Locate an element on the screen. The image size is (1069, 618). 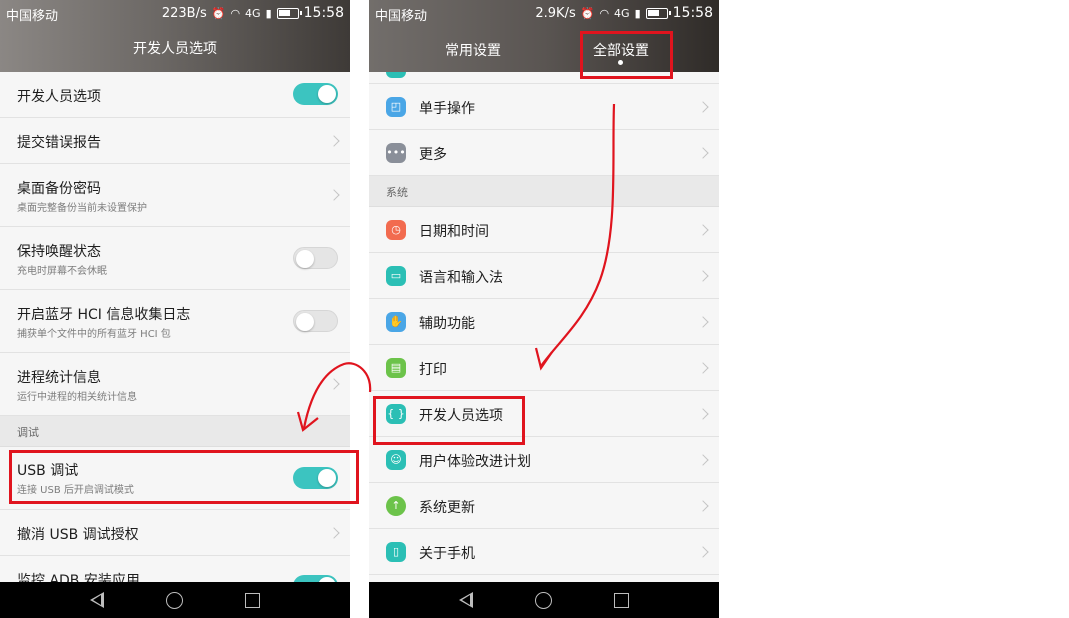
arrow-head-developer-options is located at coordinates (543, 359).